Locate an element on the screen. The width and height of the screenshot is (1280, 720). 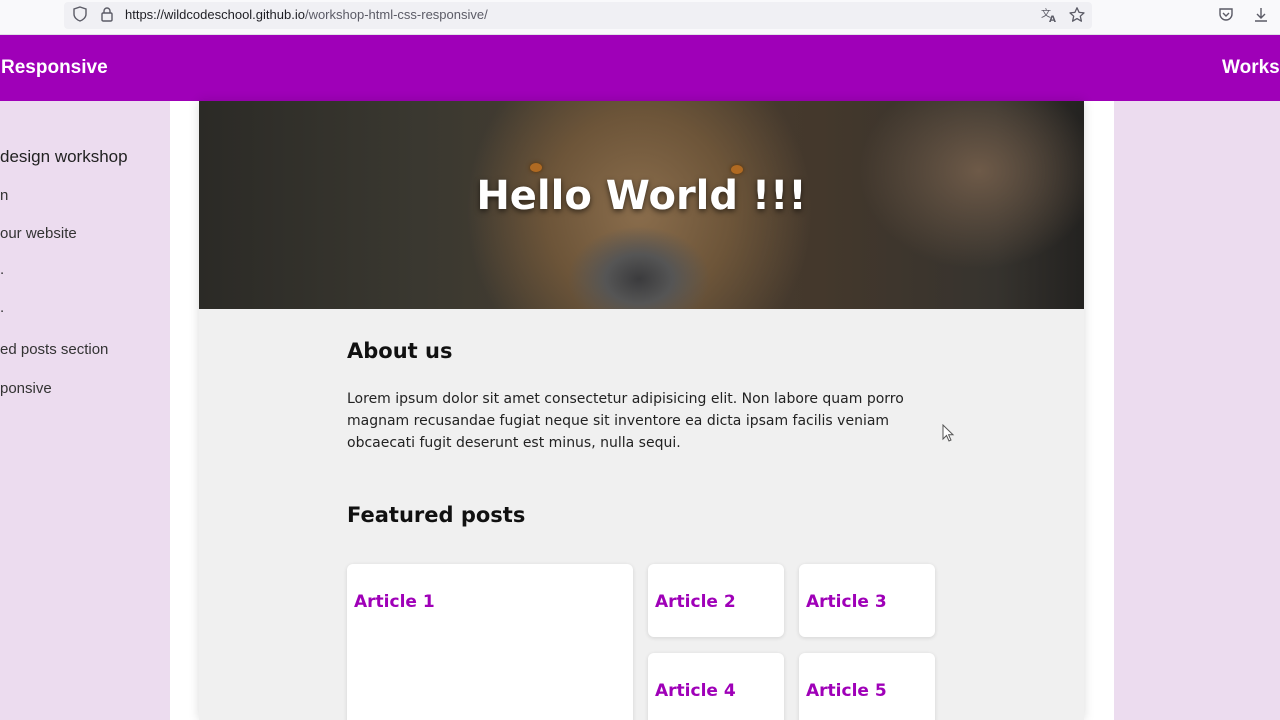
lock-icon is located at coordinates (107, 15).